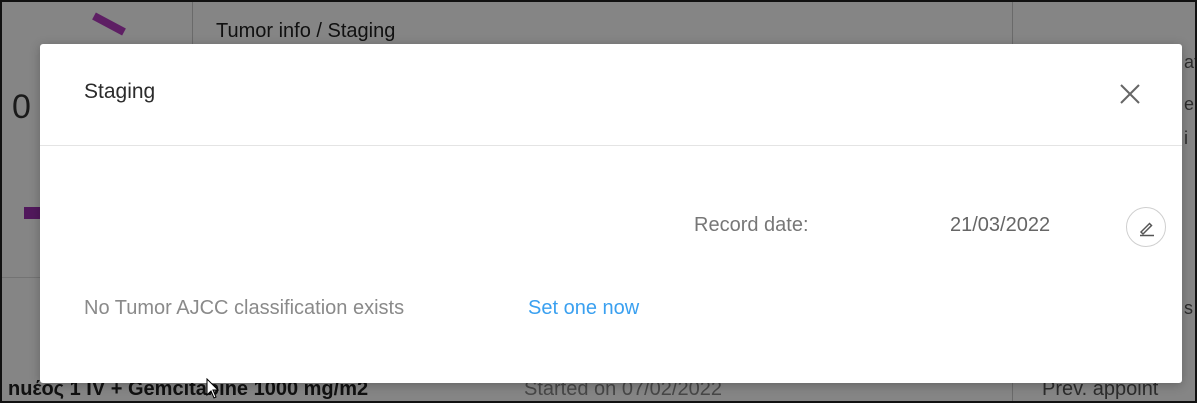 Image resolution: width=1197 pixels, height=403 pixels. I want to click on pencil-icon, so click(1146, 229).